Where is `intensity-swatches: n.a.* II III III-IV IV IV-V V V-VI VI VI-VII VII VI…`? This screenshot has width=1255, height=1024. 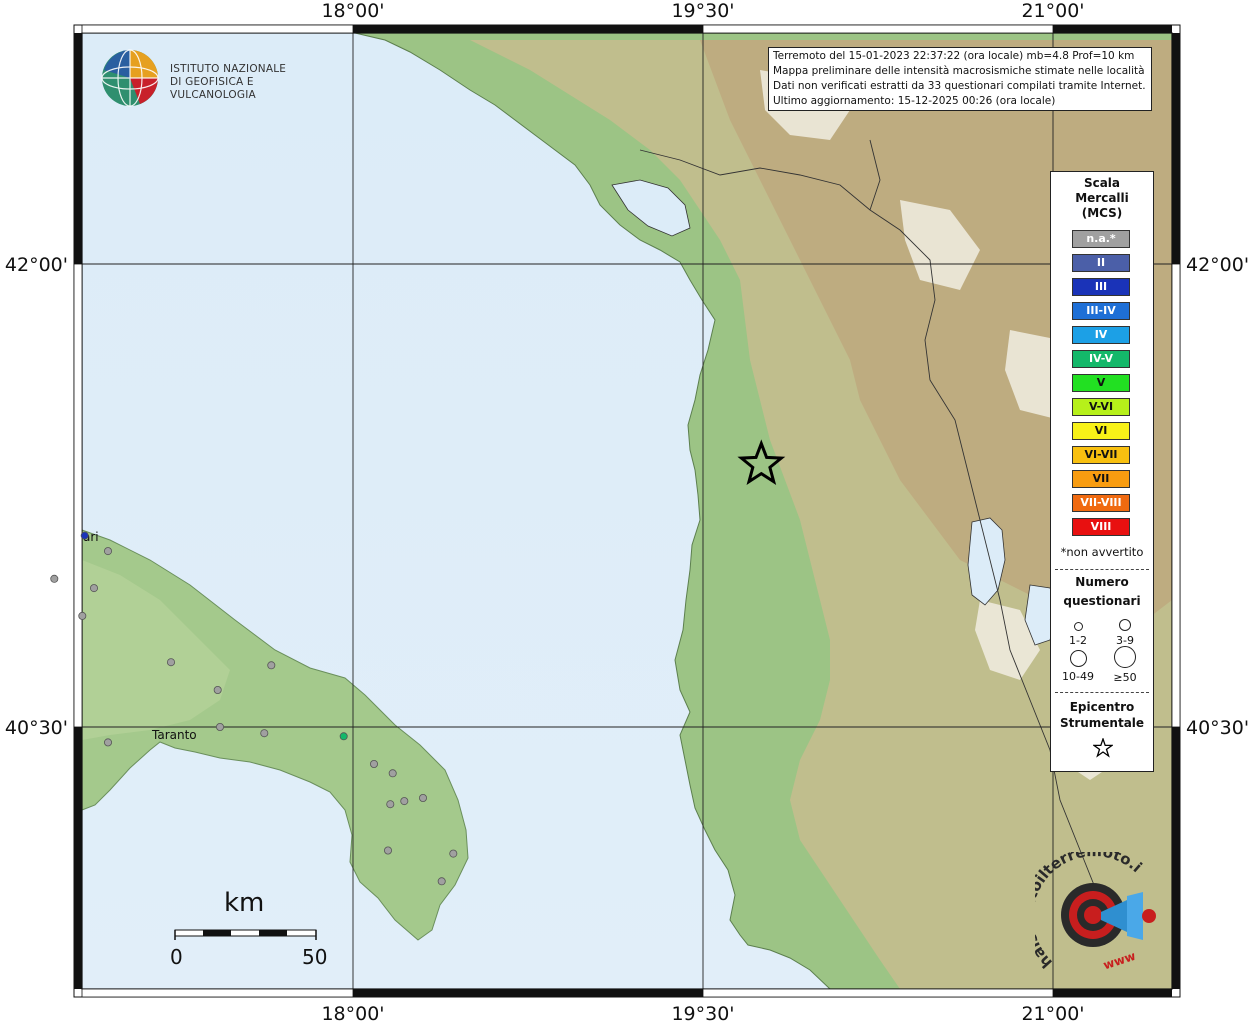 intensity-swatches: n.a.* II III III-IV IV IV-V V V-VI VI VI-VII VII VI… is located at coordinates (1101, 386).